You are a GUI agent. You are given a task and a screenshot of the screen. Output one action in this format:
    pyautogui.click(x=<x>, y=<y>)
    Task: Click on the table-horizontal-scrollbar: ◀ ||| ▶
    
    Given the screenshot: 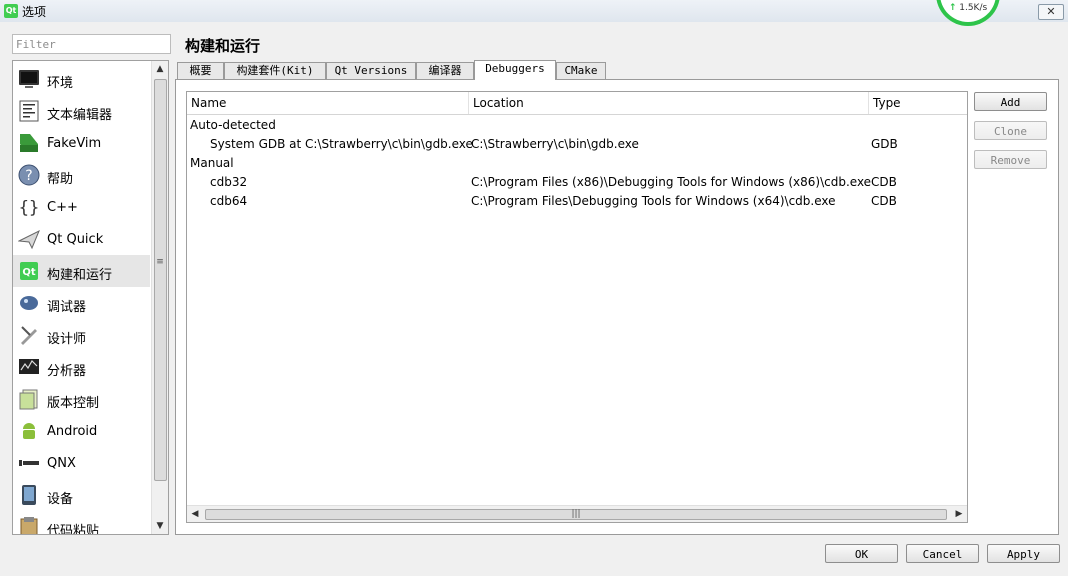 What is the action you would take?
    pyautogui.click(x=577, y=513)
    